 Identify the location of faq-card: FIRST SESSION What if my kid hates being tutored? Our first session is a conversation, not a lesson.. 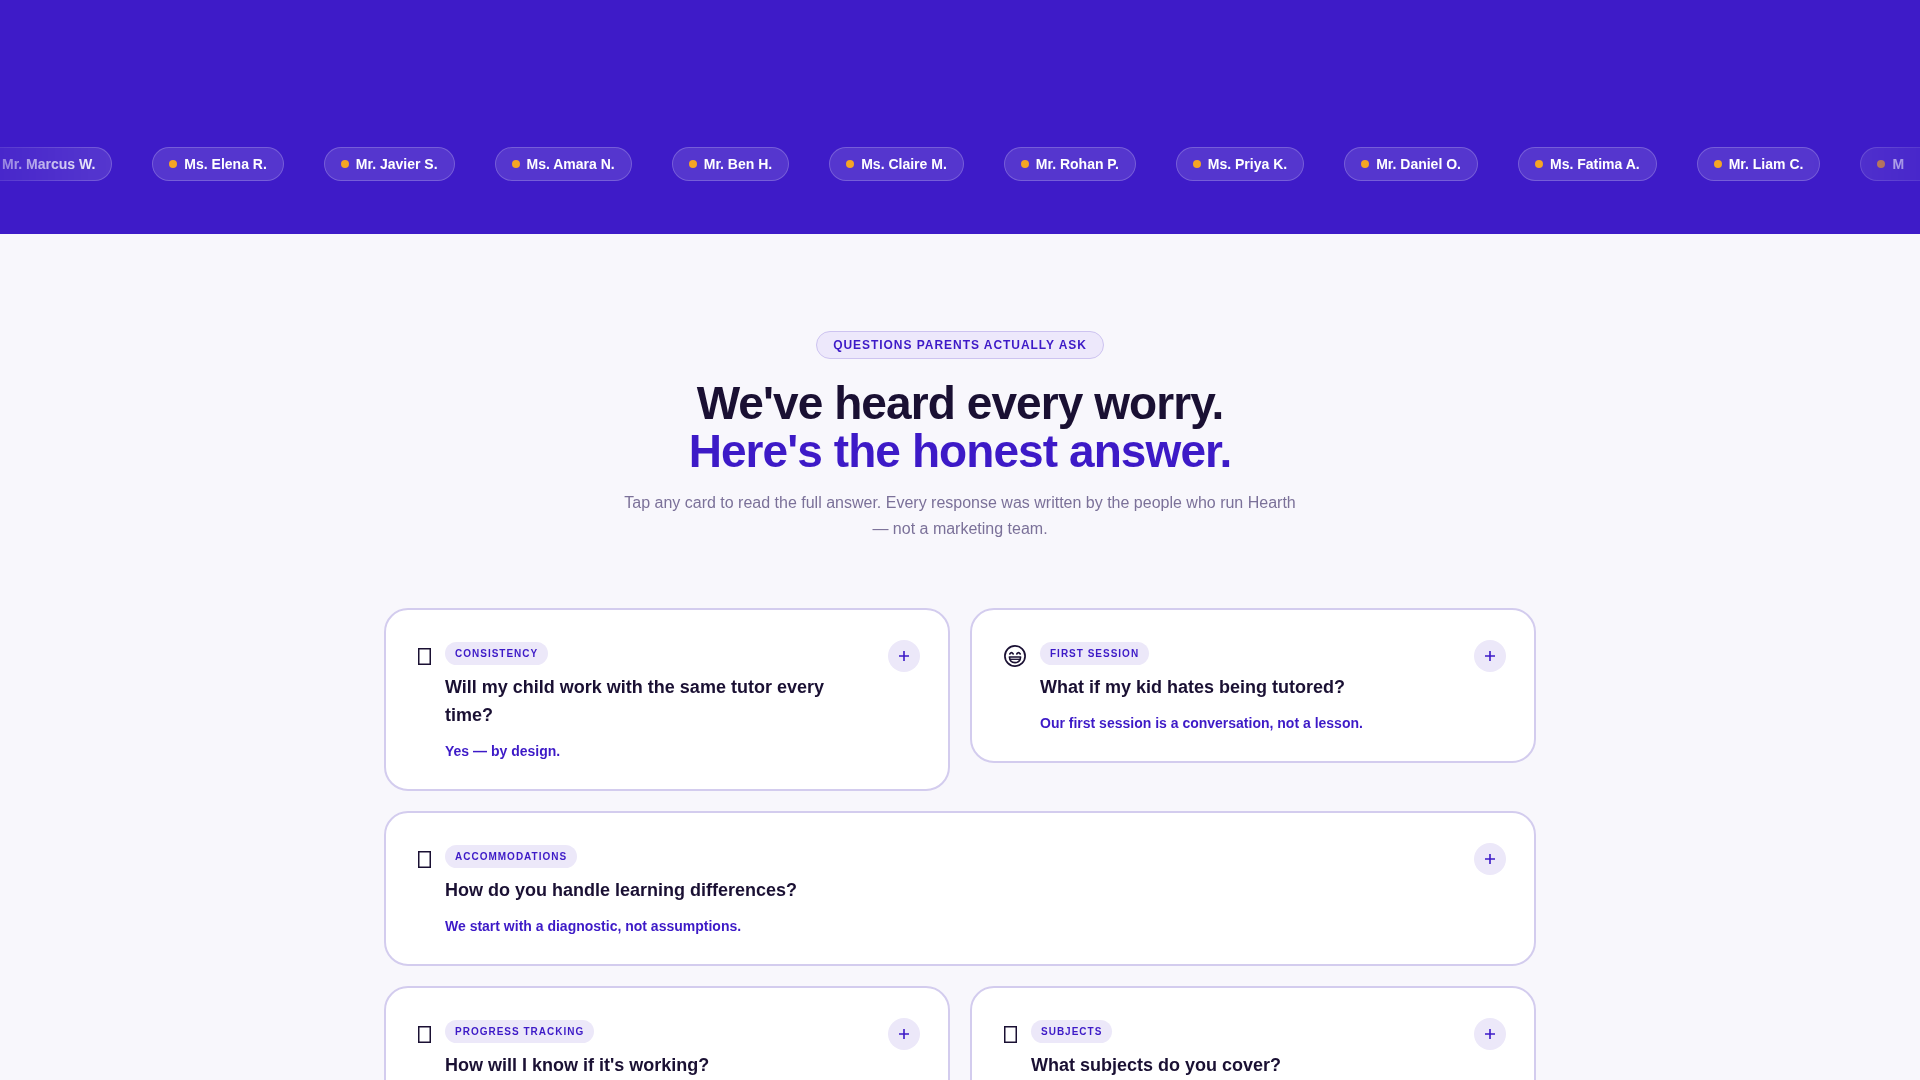
(1253, 685).